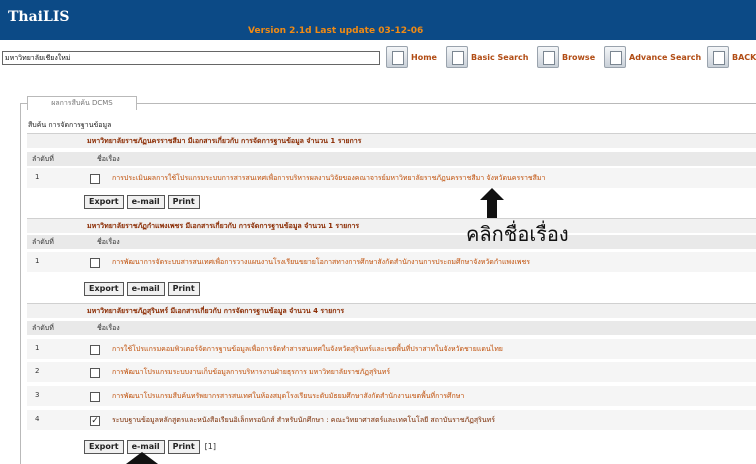 The image size is (756, 464). Describe the element at coordinates (37, 419) in the screenshot. I see `row-number: 4` at that location.